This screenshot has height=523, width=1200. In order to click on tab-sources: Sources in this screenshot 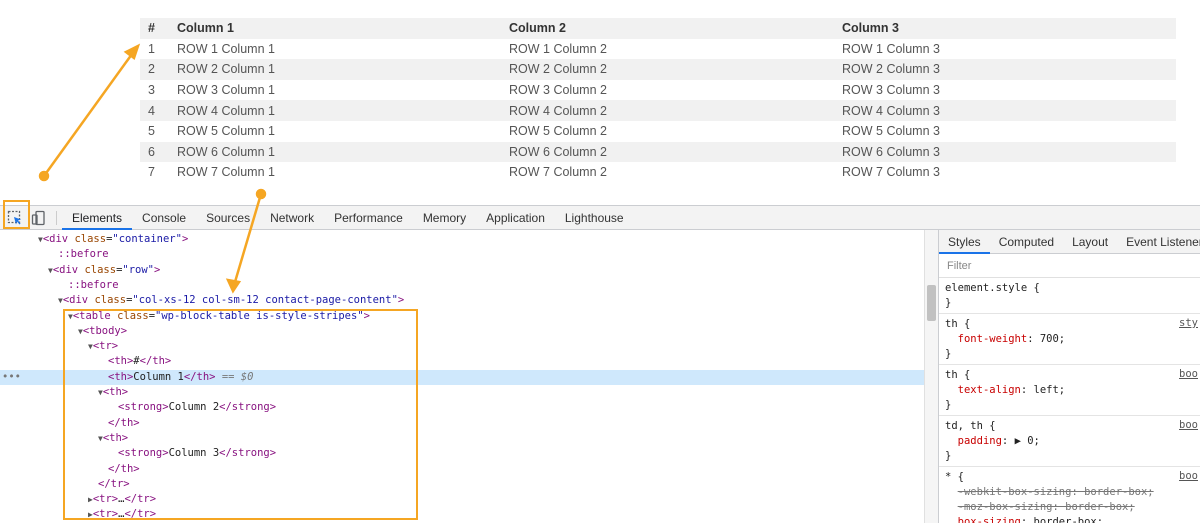, I will do `click(228, 218)`.